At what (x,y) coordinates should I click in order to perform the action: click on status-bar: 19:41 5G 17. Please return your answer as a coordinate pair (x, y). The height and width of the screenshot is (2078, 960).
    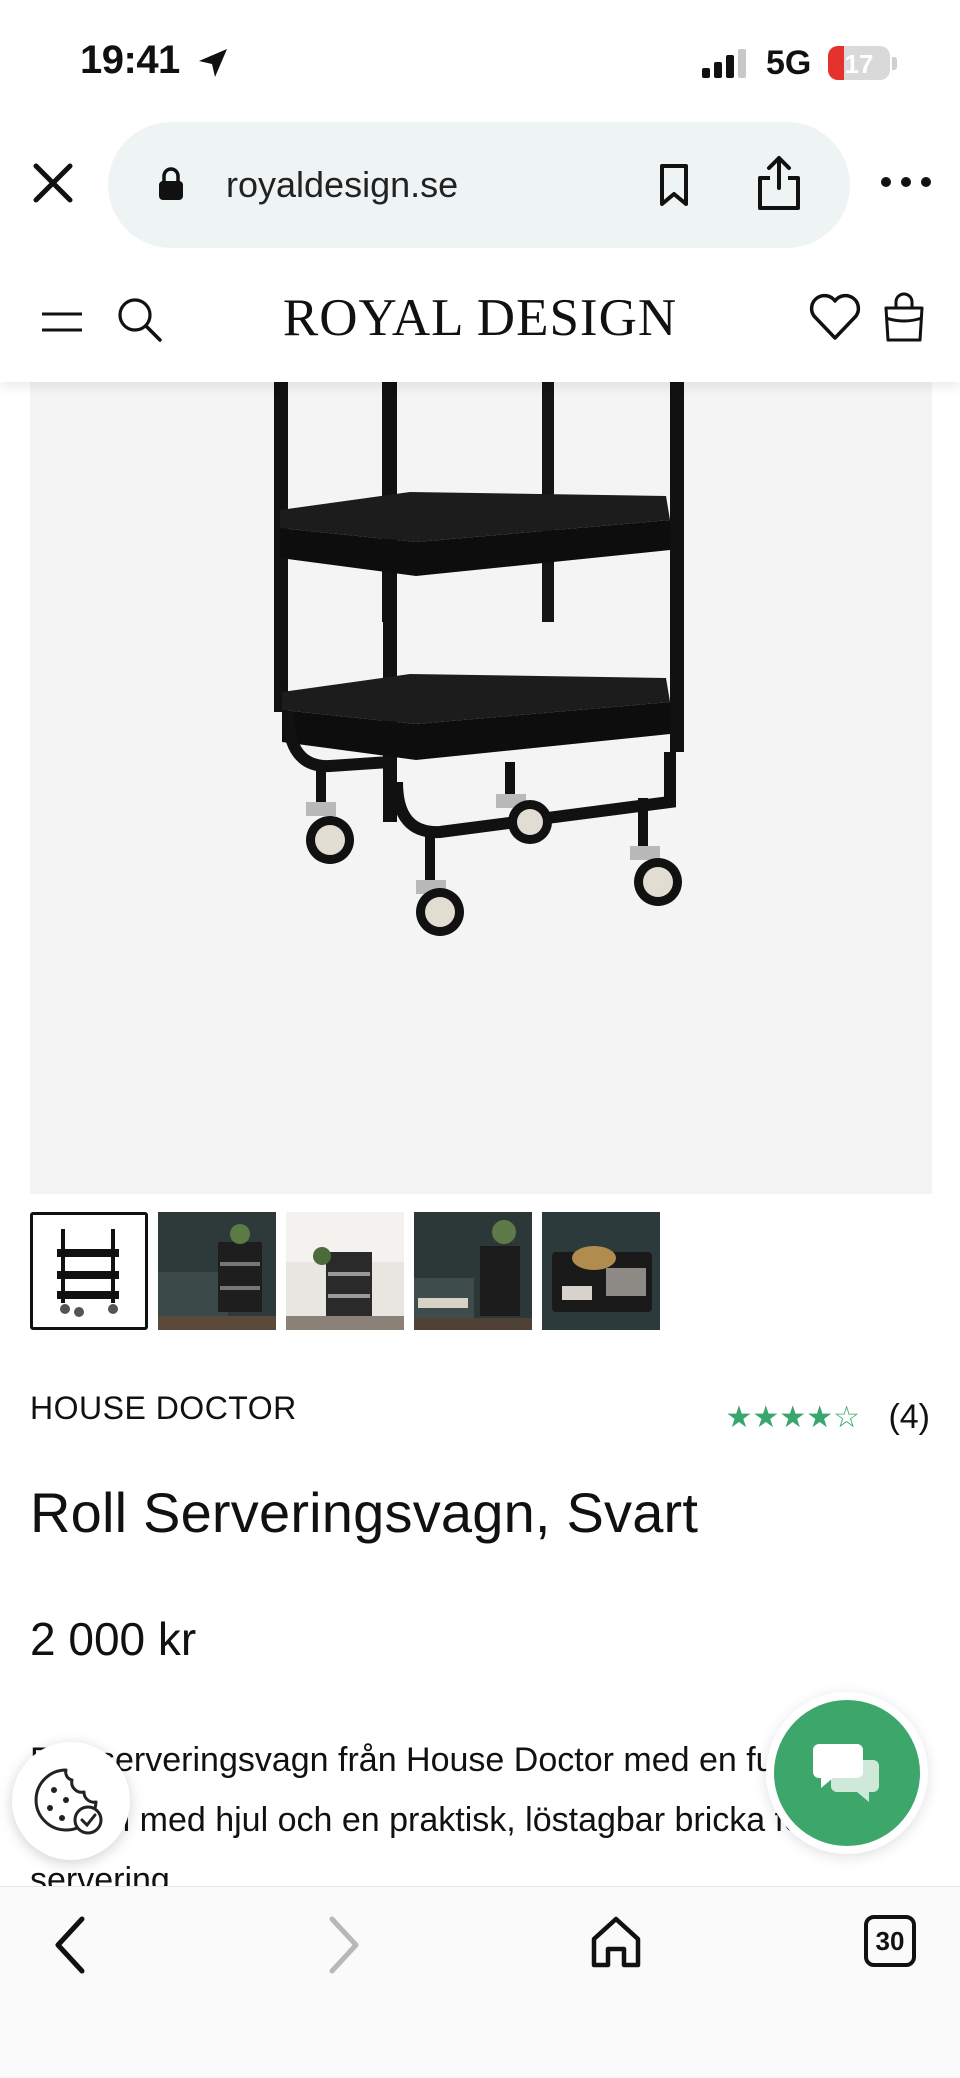
    Looking at the image, I should click on (480, 59).